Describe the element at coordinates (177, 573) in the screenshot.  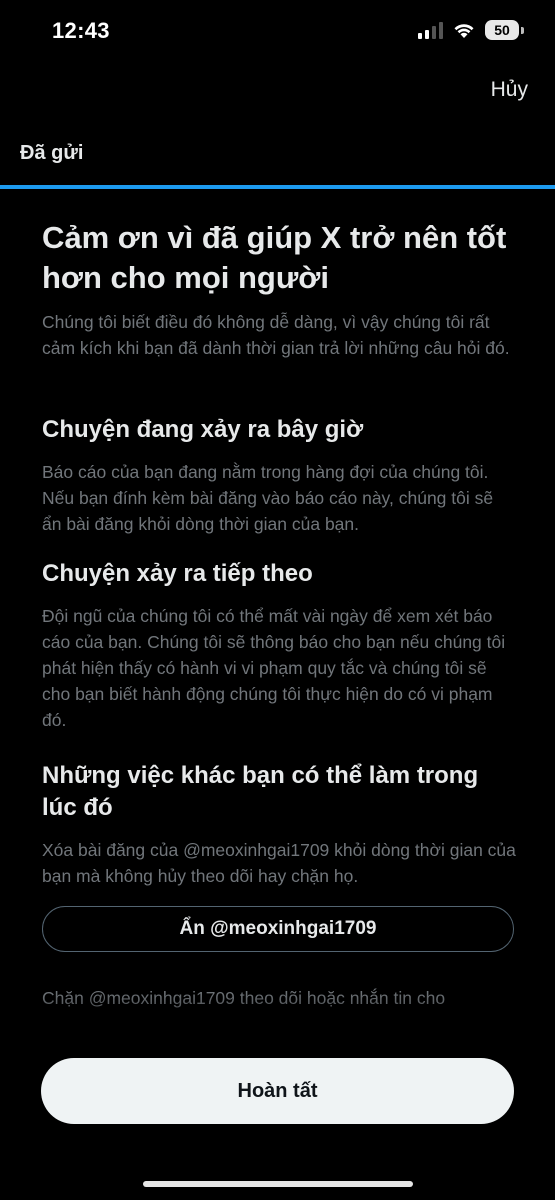
I see `section-title-next: Chuyện xảy ra tiếp theo` at that location.